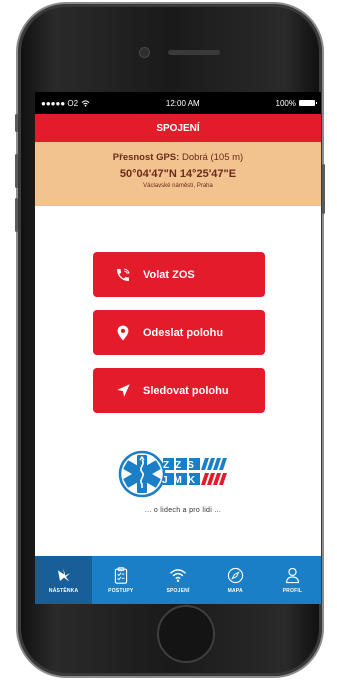  Describe the element at coordinates (186, 634) in the screenshot. I see `home-button` at that location.